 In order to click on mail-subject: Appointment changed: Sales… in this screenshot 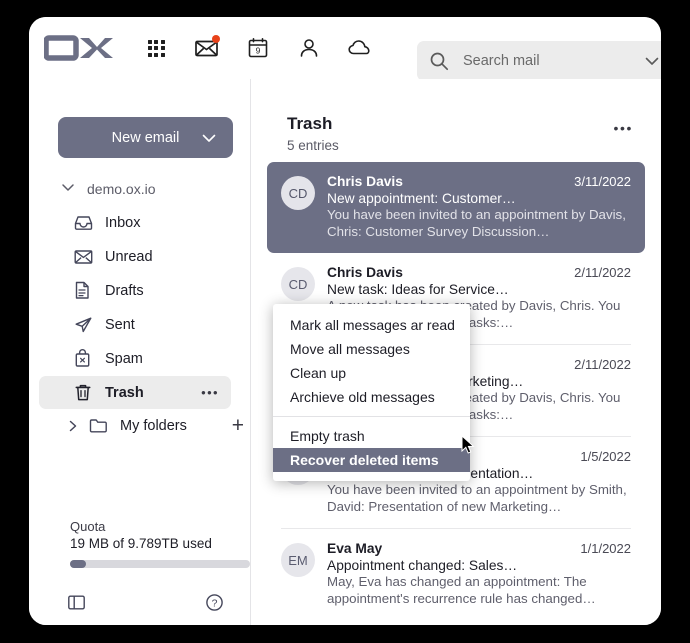, I will do `click(422, 565)`.